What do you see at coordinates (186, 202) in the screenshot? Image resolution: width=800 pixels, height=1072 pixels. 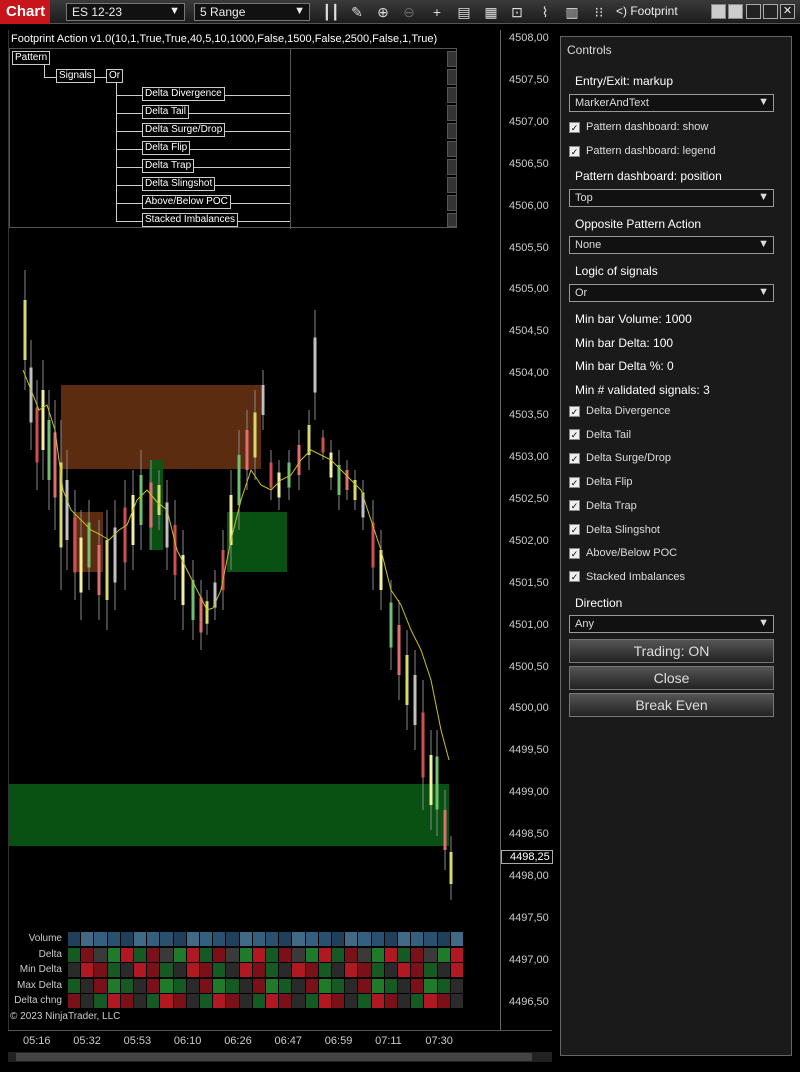 I see `pattern-item: Above/Below POC` at bounding box center [186, 202].